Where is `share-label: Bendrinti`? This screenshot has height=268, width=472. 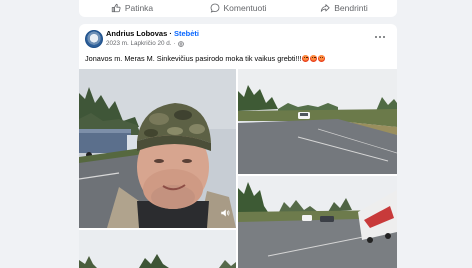 share-label: Bendrinti is located at coordinates (351, 7).